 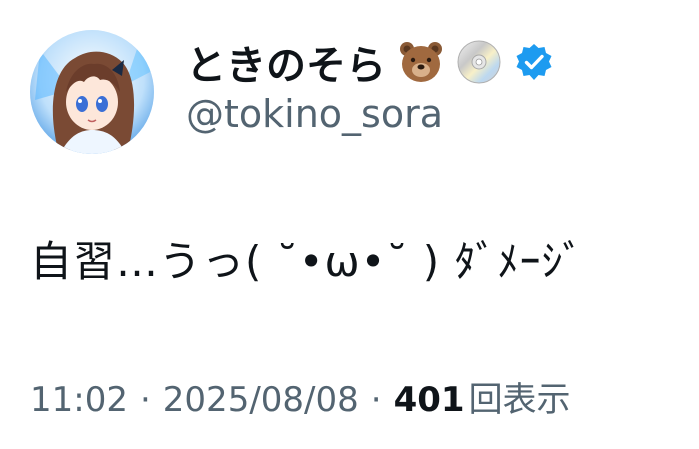 What do you see at coordinates (520, 396) in the screenshot?
I see `views-label: 回表示` at bounding box center [520, 396].